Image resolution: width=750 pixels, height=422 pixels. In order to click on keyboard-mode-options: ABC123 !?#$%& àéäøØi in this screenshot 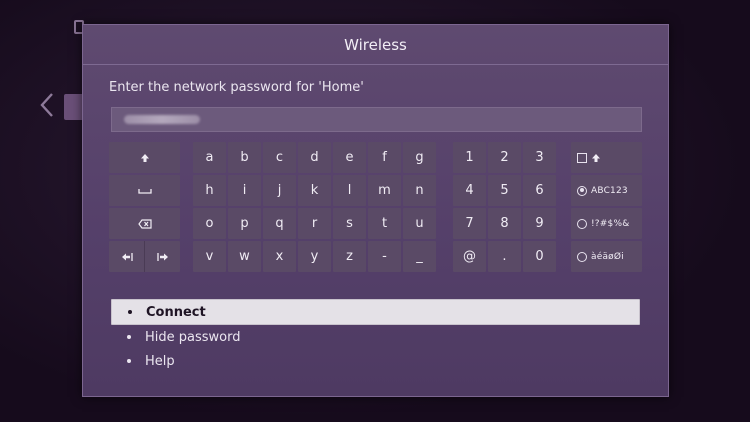, I will do `click(606, 207)`.